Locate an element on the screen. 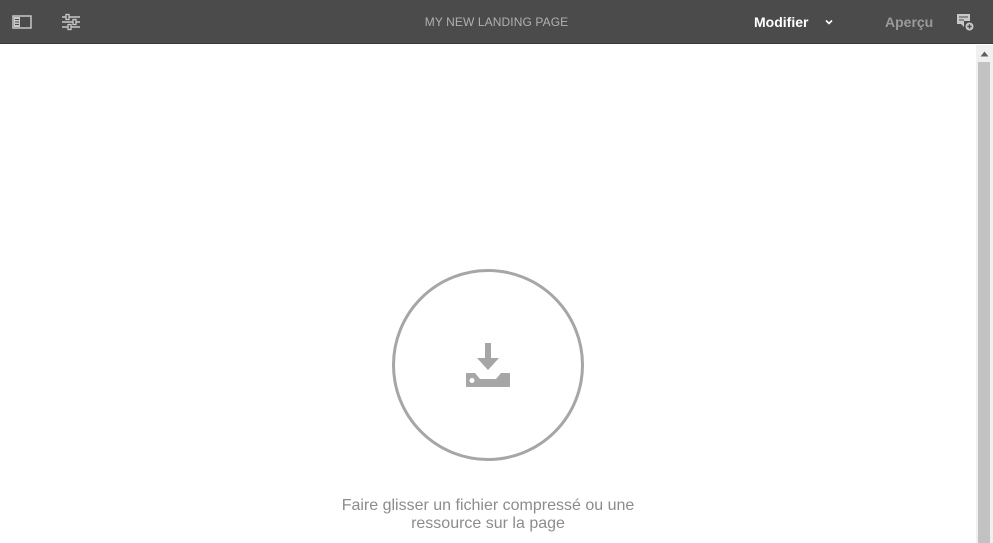 This screenshot has height=543, width=993. download-tray-icon is located at coordinates (488, 365).